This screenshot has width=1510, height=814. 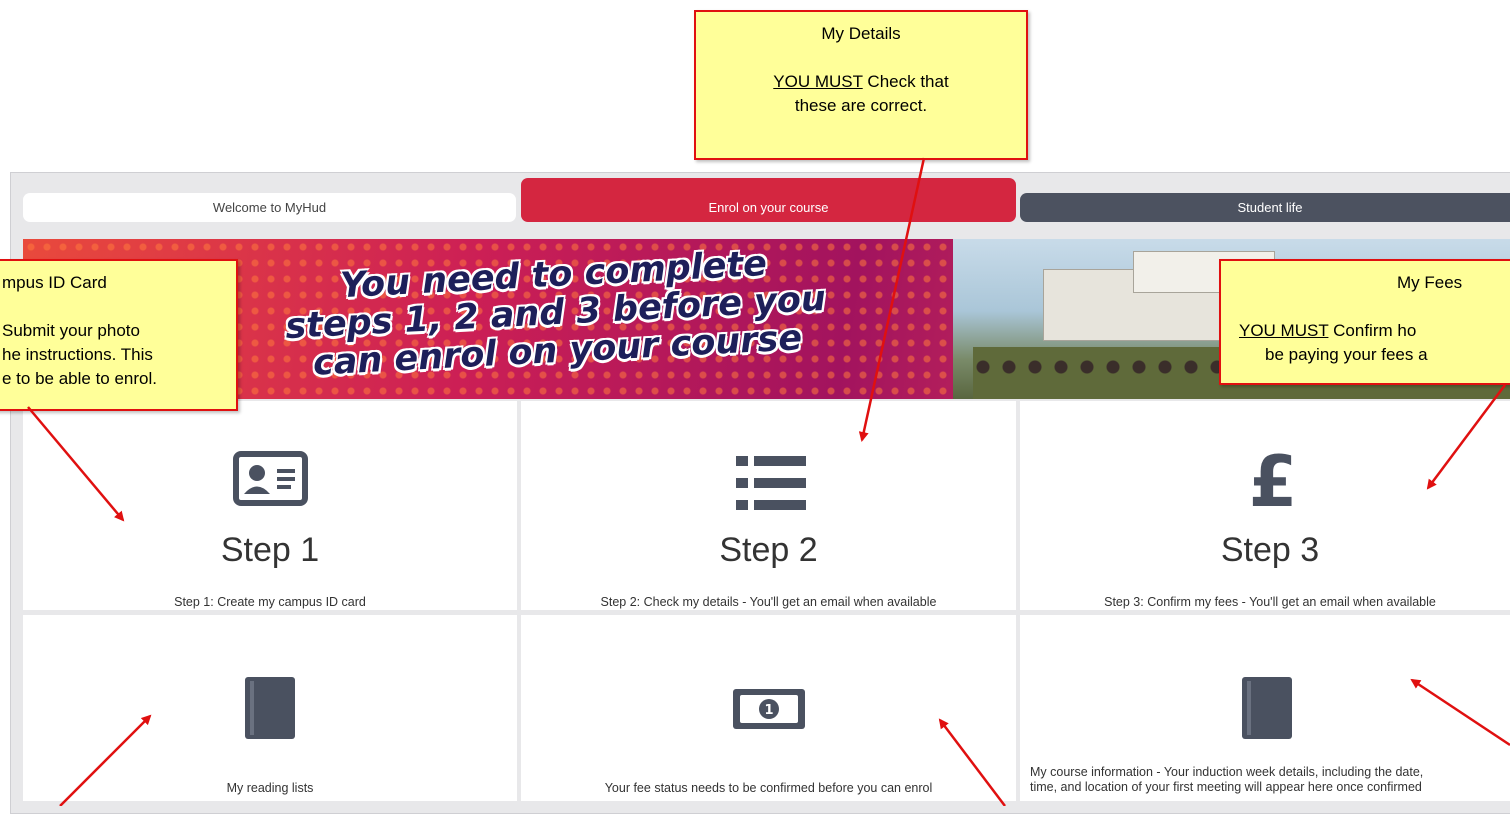 What do you see at coordinates (270, 550) in the screenshot?
I see `step-title: Step 1` at bounding box center [270, 550].